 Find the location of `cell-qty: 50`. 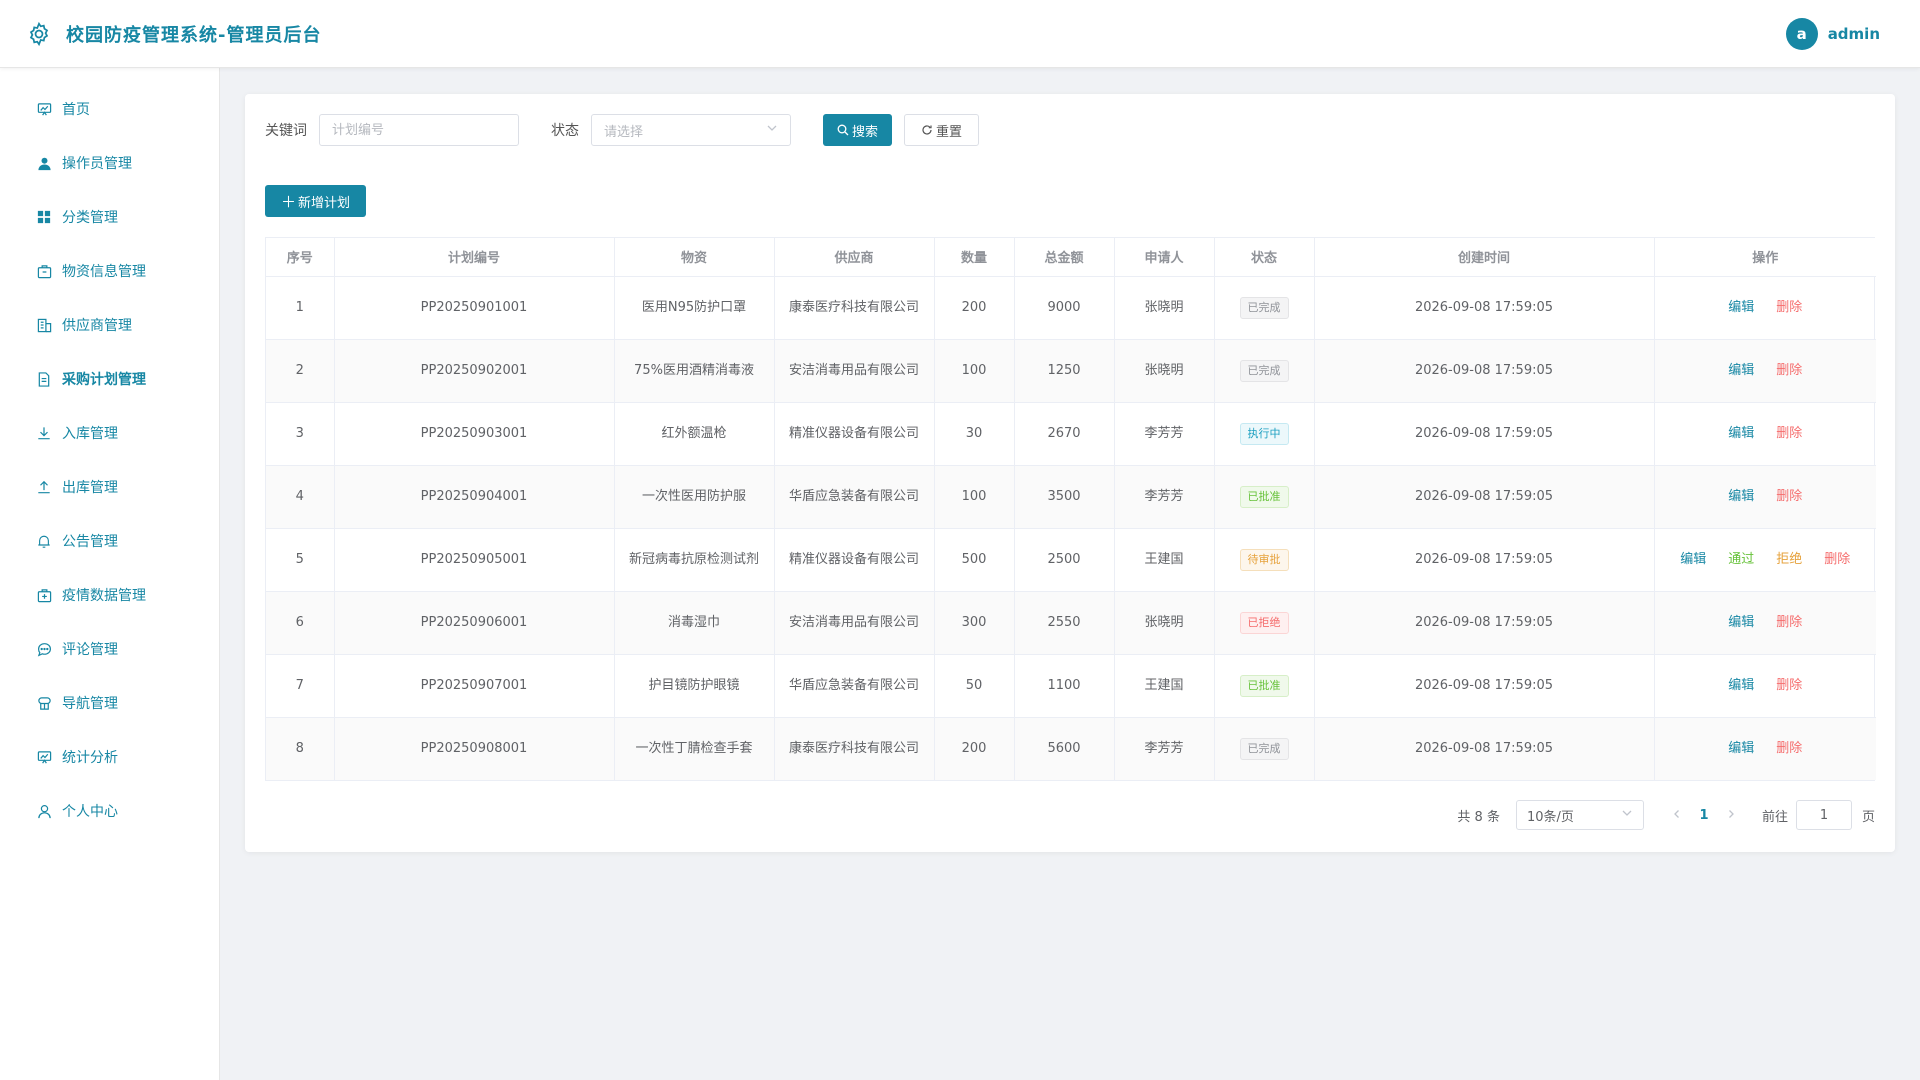

cell-qty: 50 is located at coordinates (974, 686).